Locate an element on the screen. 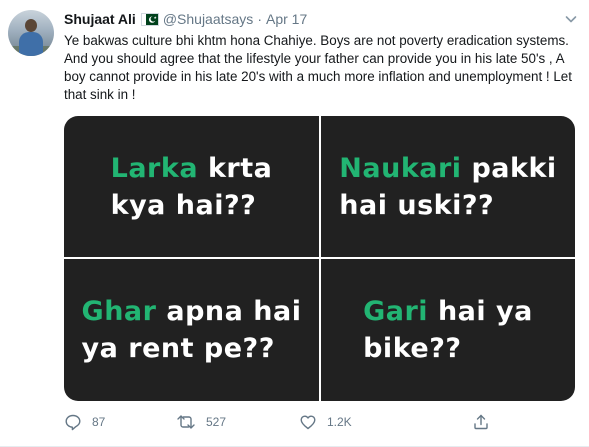 The width and height of the screenshot is (589, 447). media-image-3-text: Ghar apna hai ya rent pe?? is located at coordinates (192, 330).